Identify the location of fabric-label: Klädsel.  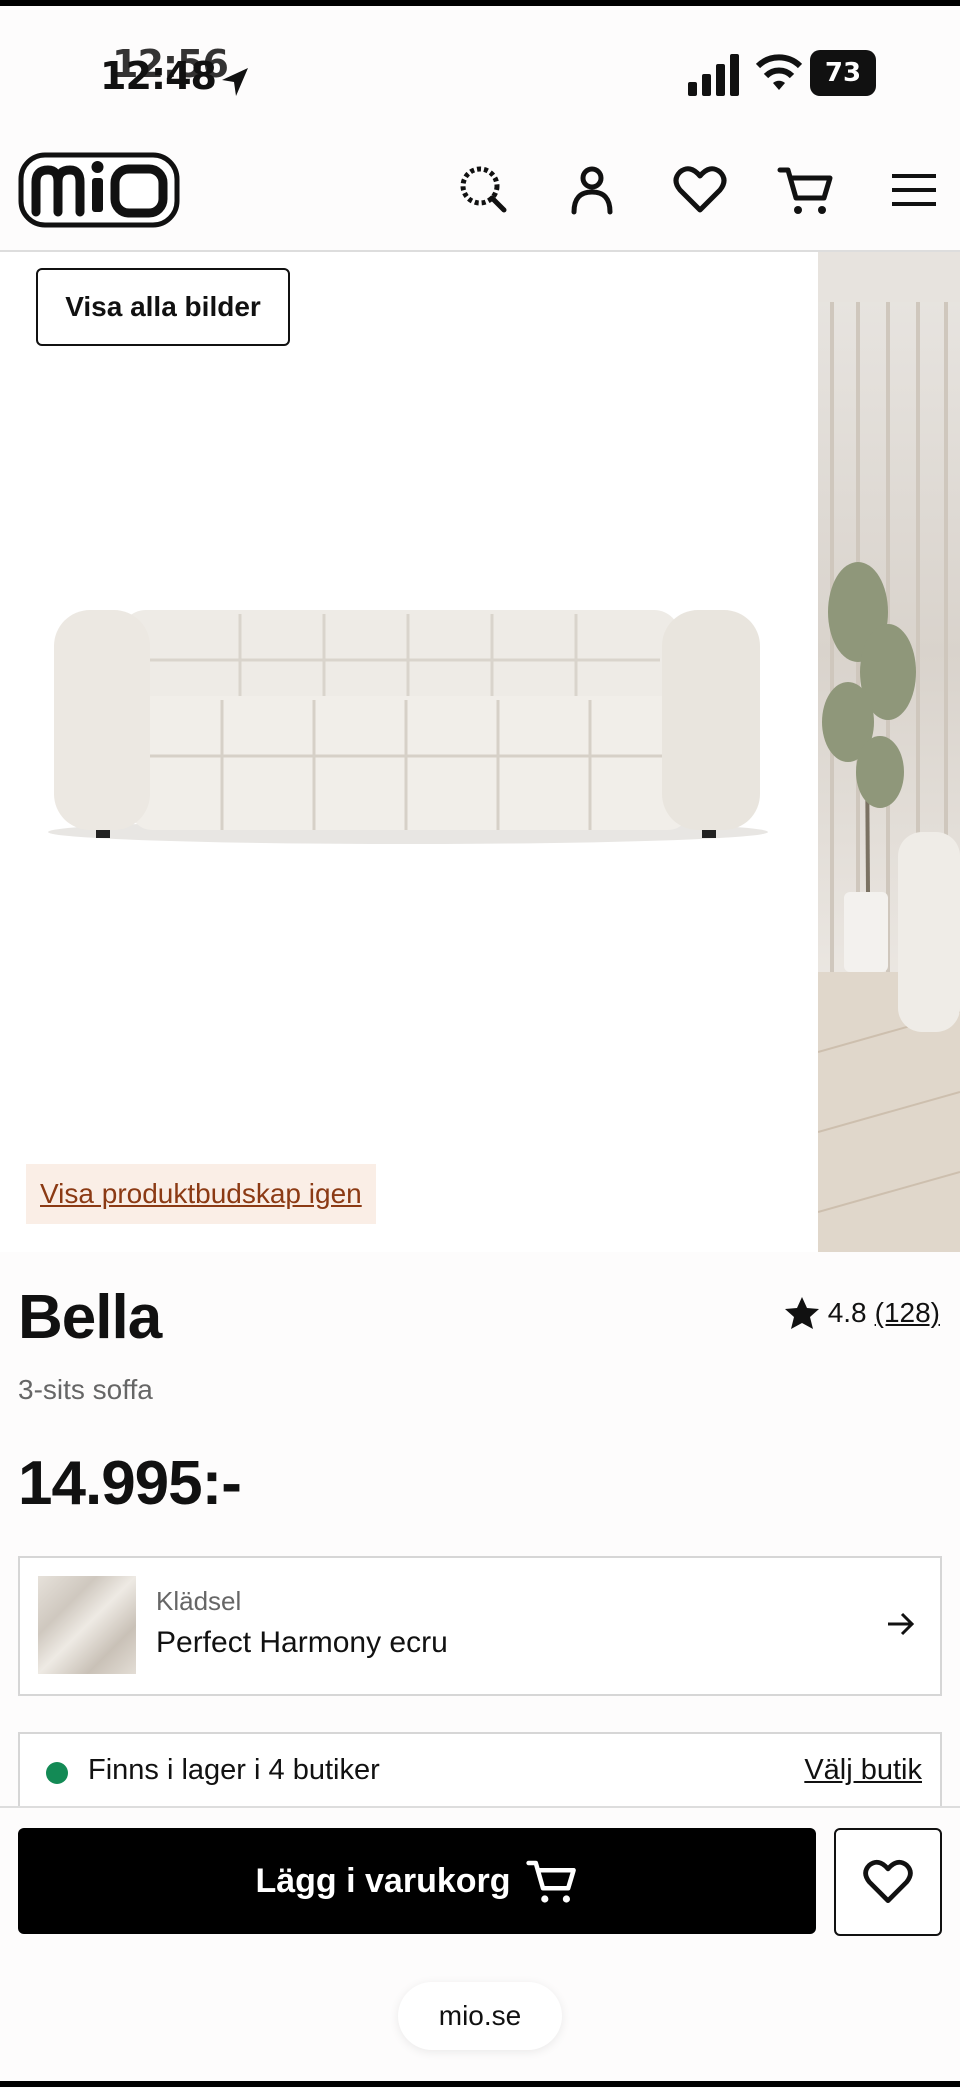
(199, 1601).